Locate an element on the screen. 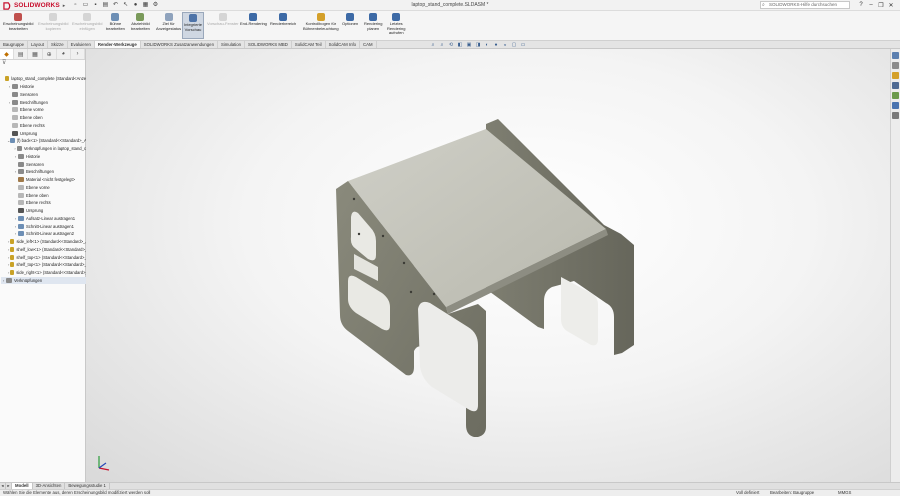 This screenshot has height=496, width=900. custom-properties-icon is located at coordinates (895, 105).